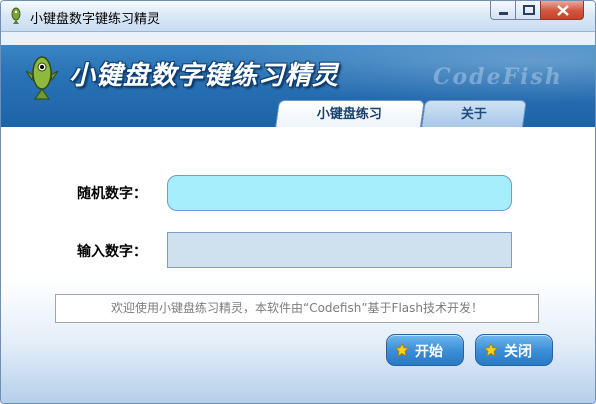 The height and width of the screenshot is (404, 596). I want to click on random-number-field, so click(339, 193).